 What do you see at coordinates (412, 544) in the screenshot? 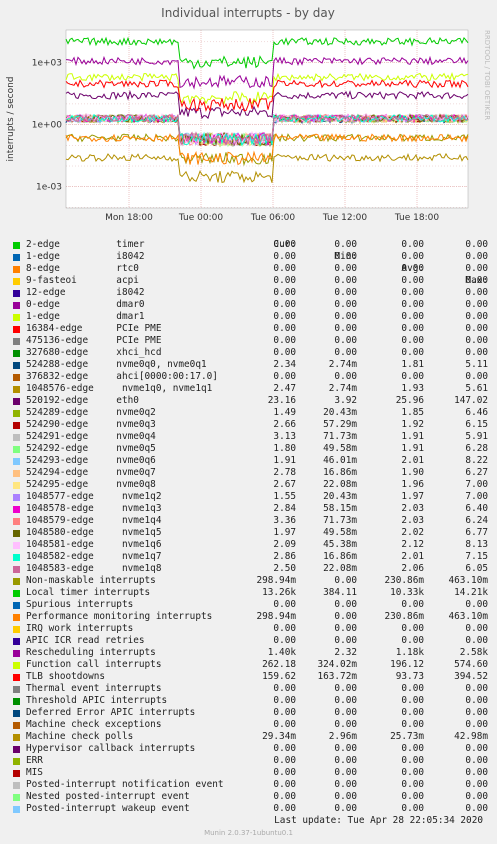
I see `legend-avg: 2.12` at bounding box center [412, 544].